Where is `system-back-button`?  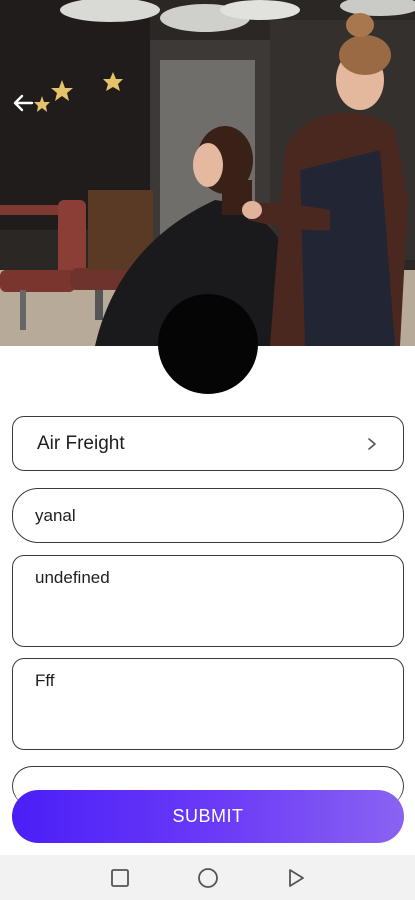 system-back-button is located at coordinates (296, 878).